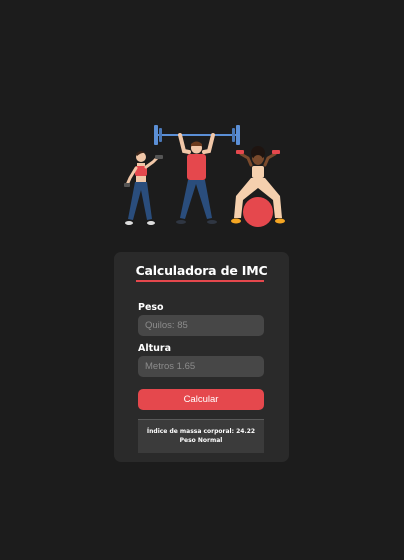 This screenshot has width=404, height=560. I want to click on woman-dumbbell-figure, so click(143, 188).